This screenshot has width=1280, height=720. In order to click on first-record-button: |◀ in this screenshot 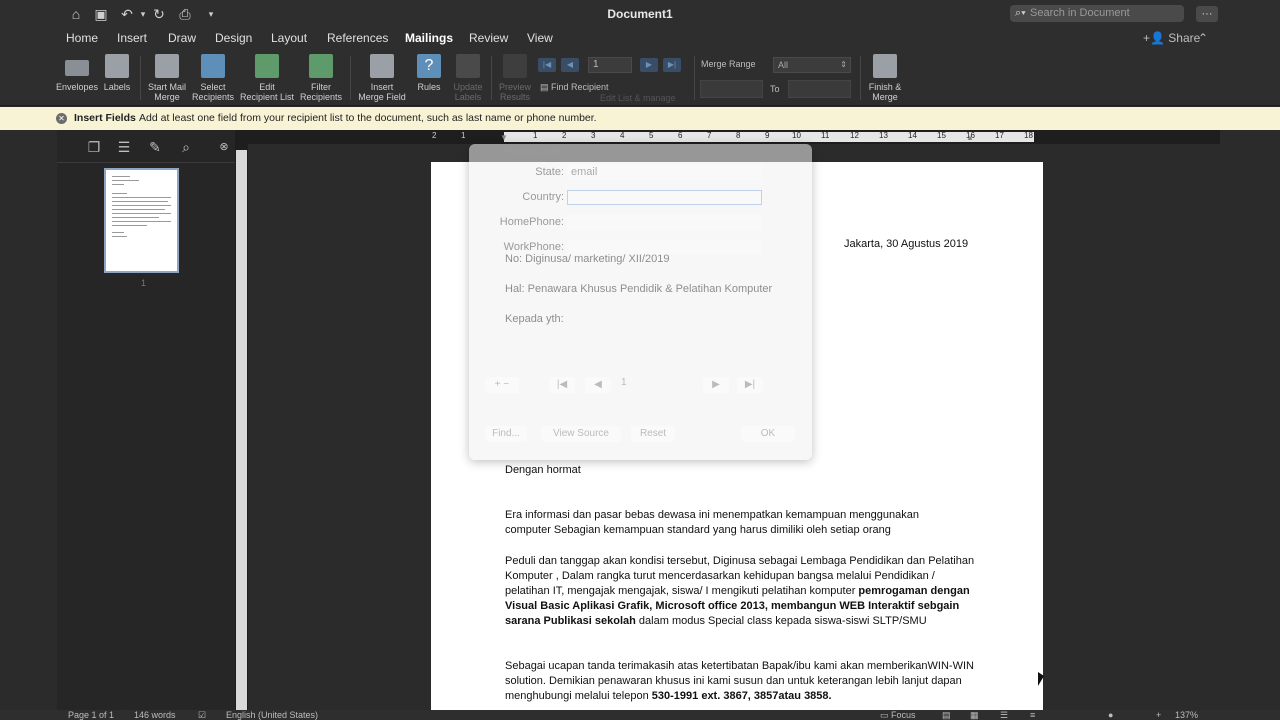, I will do `click(547, 65)`.